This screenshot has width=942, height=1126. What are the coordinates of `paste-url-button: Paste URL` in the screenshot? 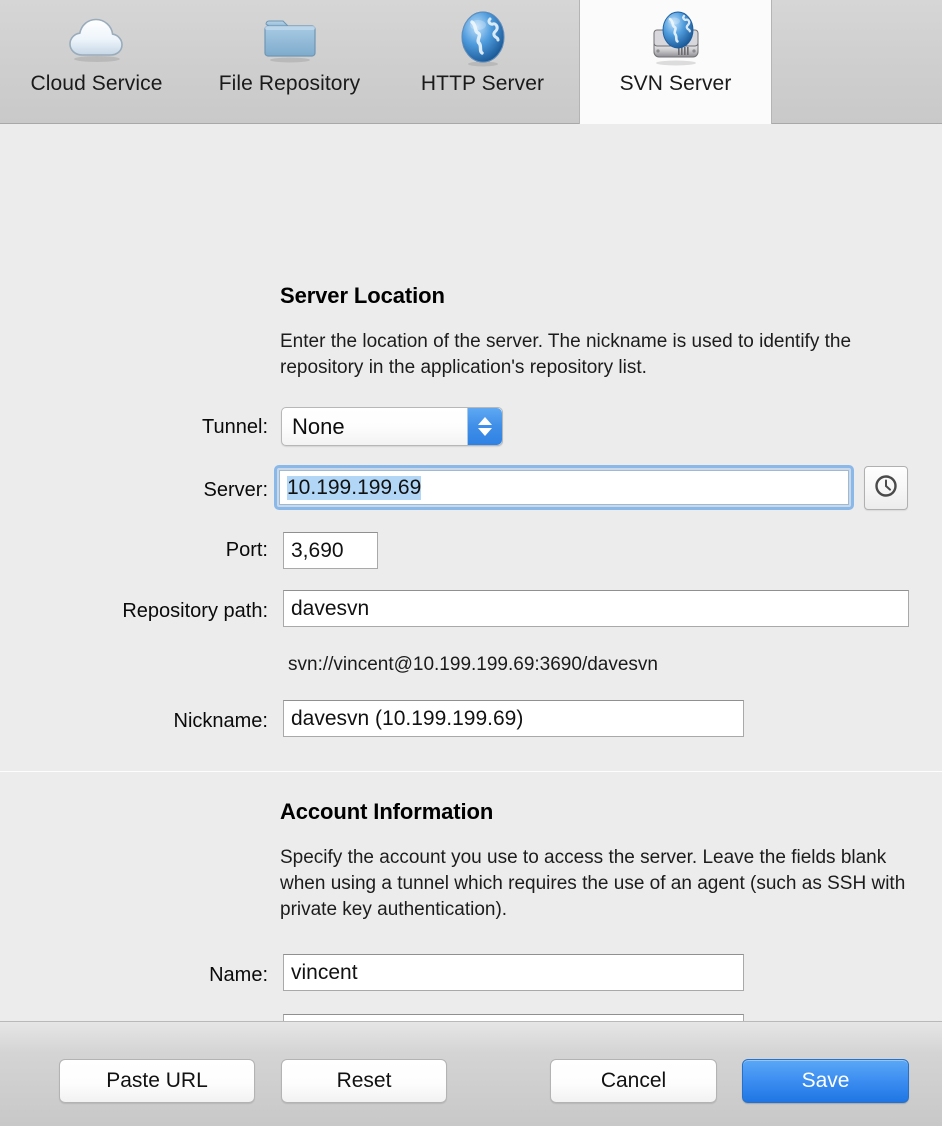 It's located at (157, 1081).